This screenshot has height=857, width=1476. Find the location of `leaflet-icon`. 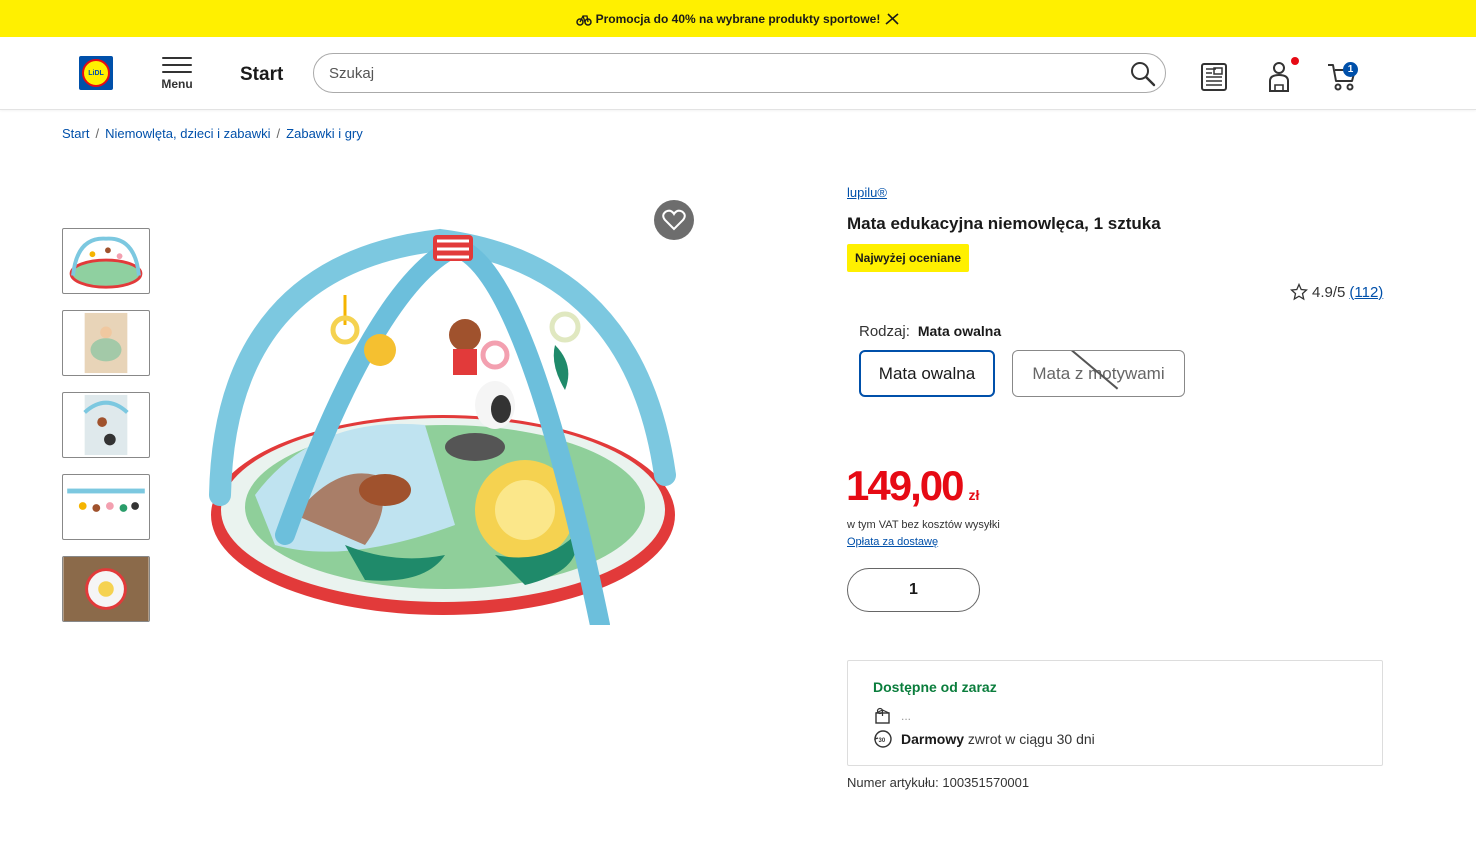

leaflet-icon is located at coordinates (1215, 76).